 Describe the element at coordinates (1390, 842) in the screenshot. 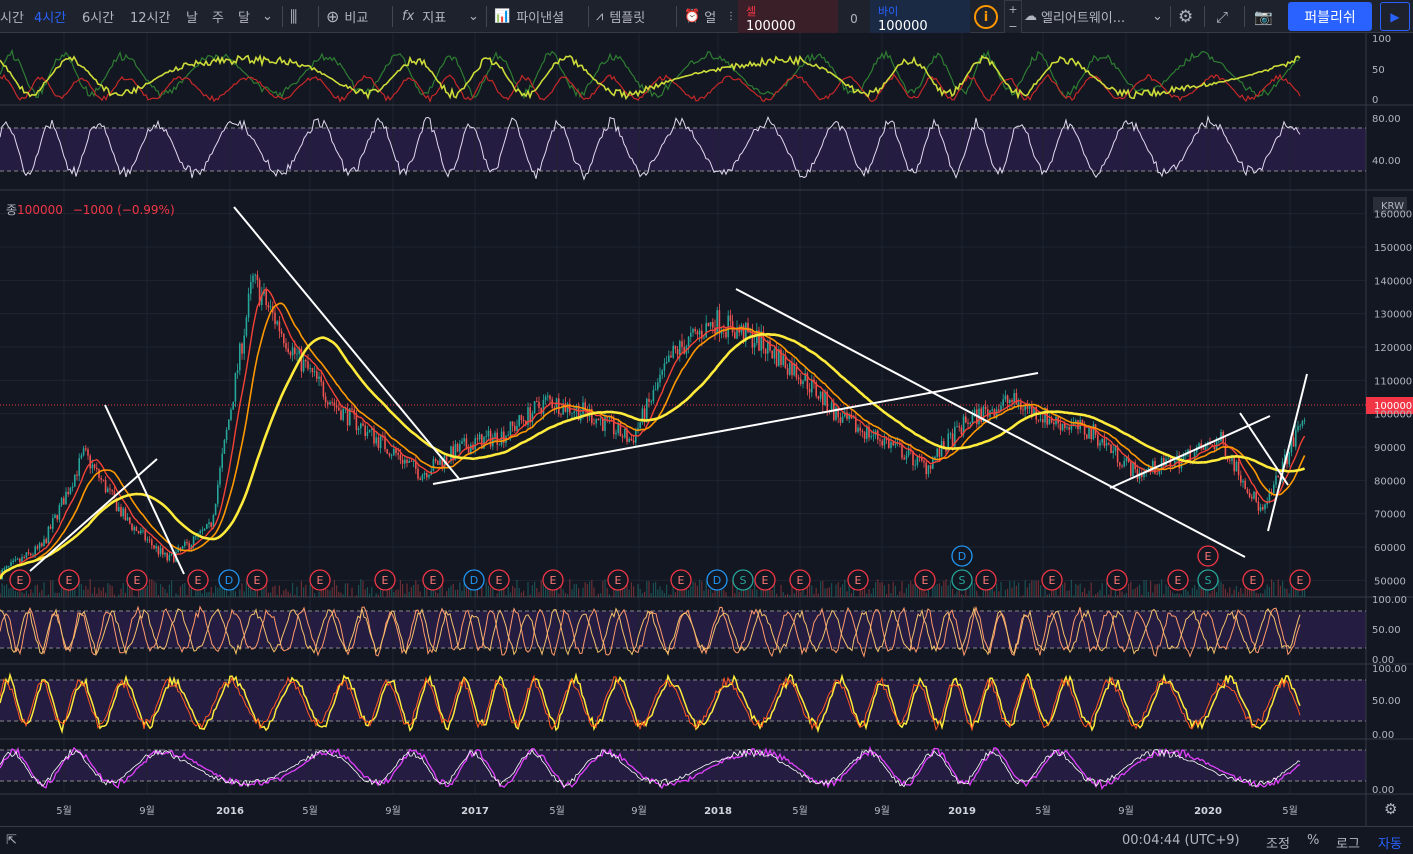

I see `auto-toggle: 자동` at that location.